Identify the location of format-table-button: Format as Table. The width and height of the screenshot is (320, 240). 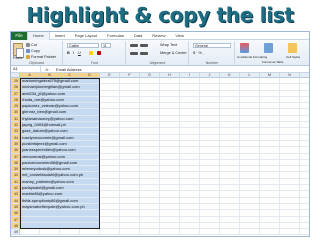
(272, 62).